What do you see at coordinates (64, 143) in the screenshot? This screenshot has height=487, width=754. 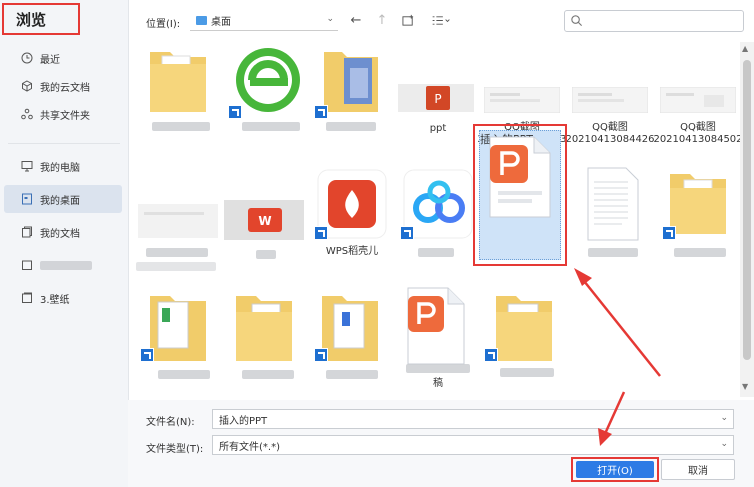 I see `sidebar-divider` at bounding box center [64, 143].